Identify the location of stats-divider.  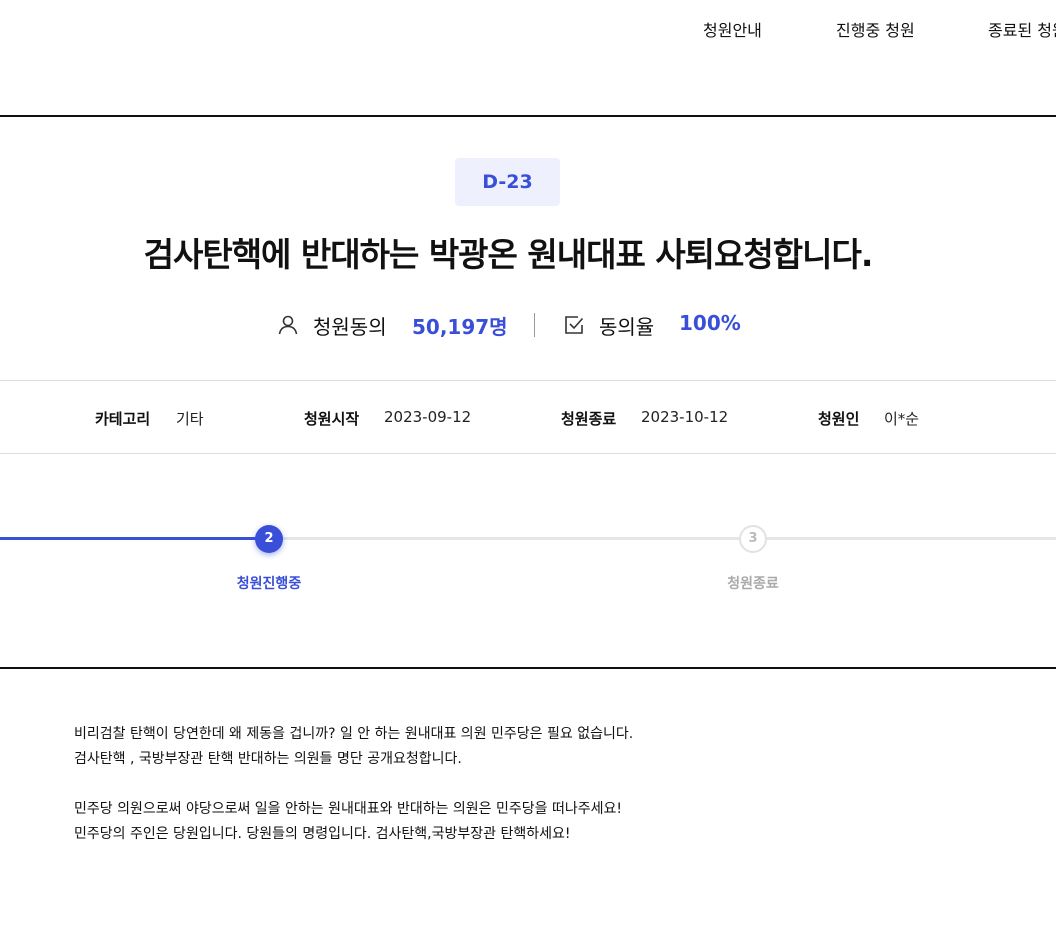
(534, 325).